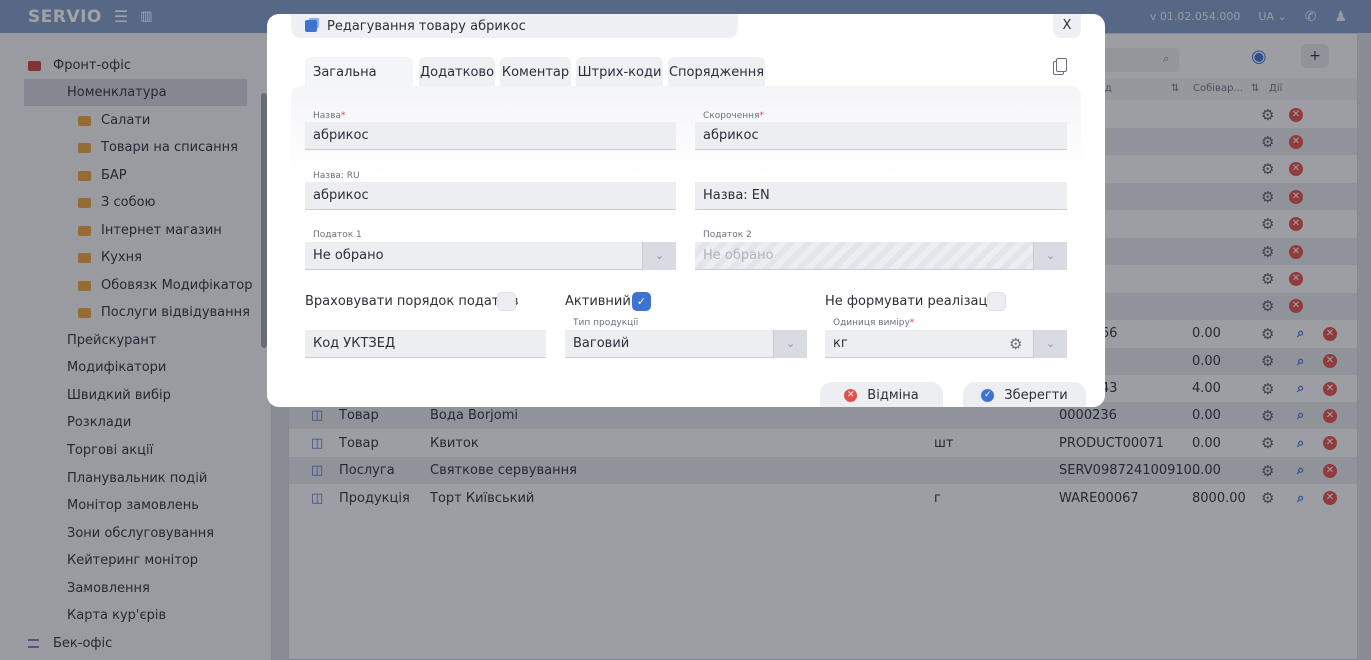  Describe the element at coordinates (598, 301) in the screenshot. I see `active-label: Активний` at that location.